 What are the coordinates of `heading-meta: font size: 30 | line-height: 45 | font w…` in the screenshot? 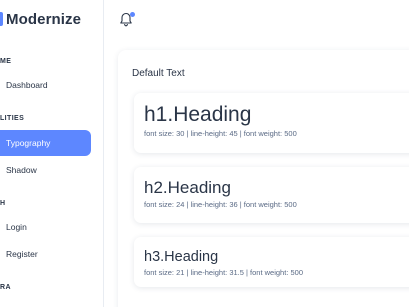 It's located at (220, 133).